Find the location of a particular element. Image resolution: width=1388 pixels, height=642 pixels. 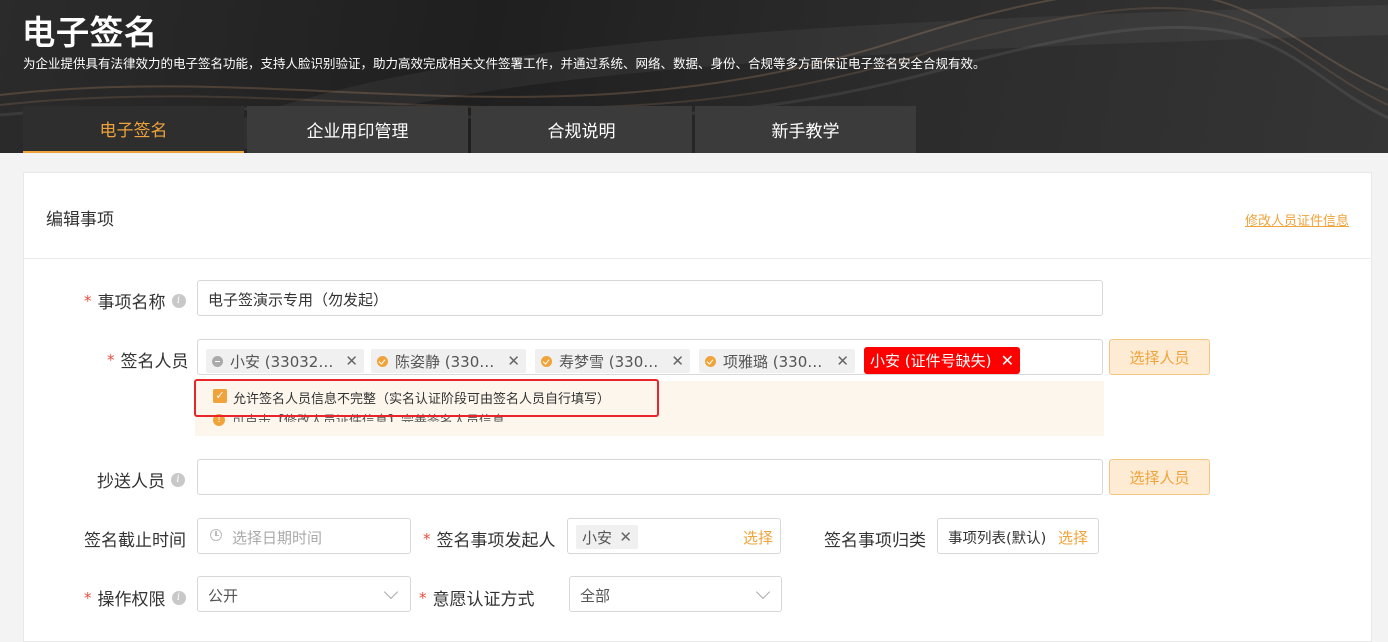

signers-label: * 签名人员 is located at coordinates (148, 360).